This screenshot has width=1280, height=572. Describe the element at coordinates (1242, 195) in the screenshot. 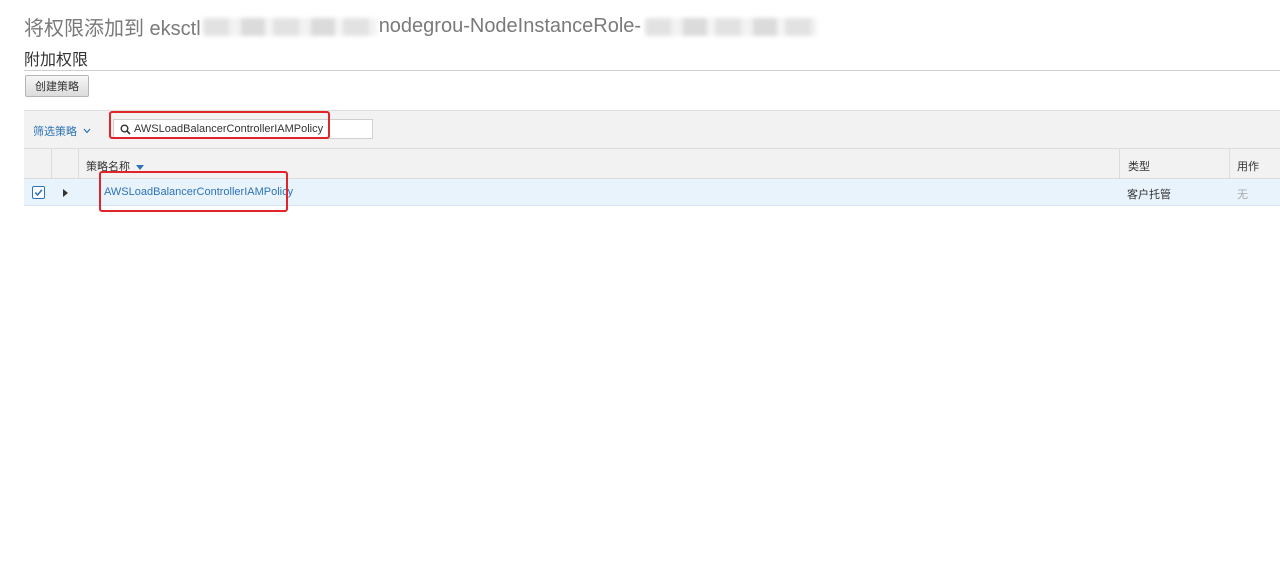

I see `policy-usage: 无` at that location.